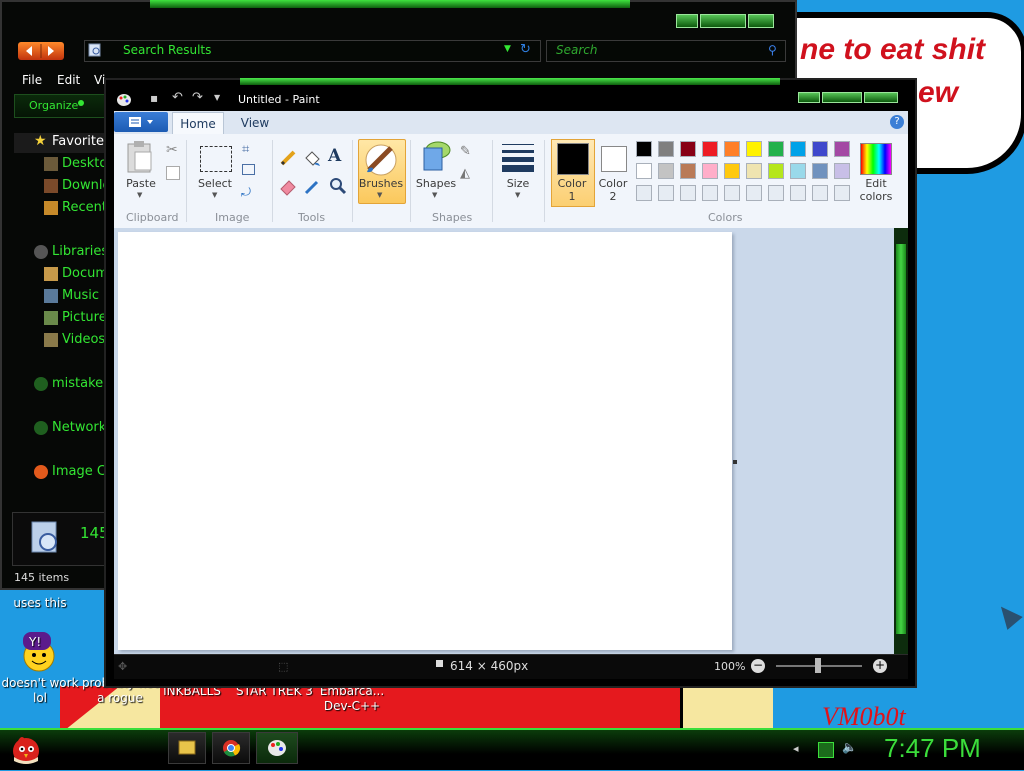 The height and width of the screenshot is (771, 1024). Describe the element at coordinates (842, 97) in the screenshot. I see `paint-maximize-button` at that location.